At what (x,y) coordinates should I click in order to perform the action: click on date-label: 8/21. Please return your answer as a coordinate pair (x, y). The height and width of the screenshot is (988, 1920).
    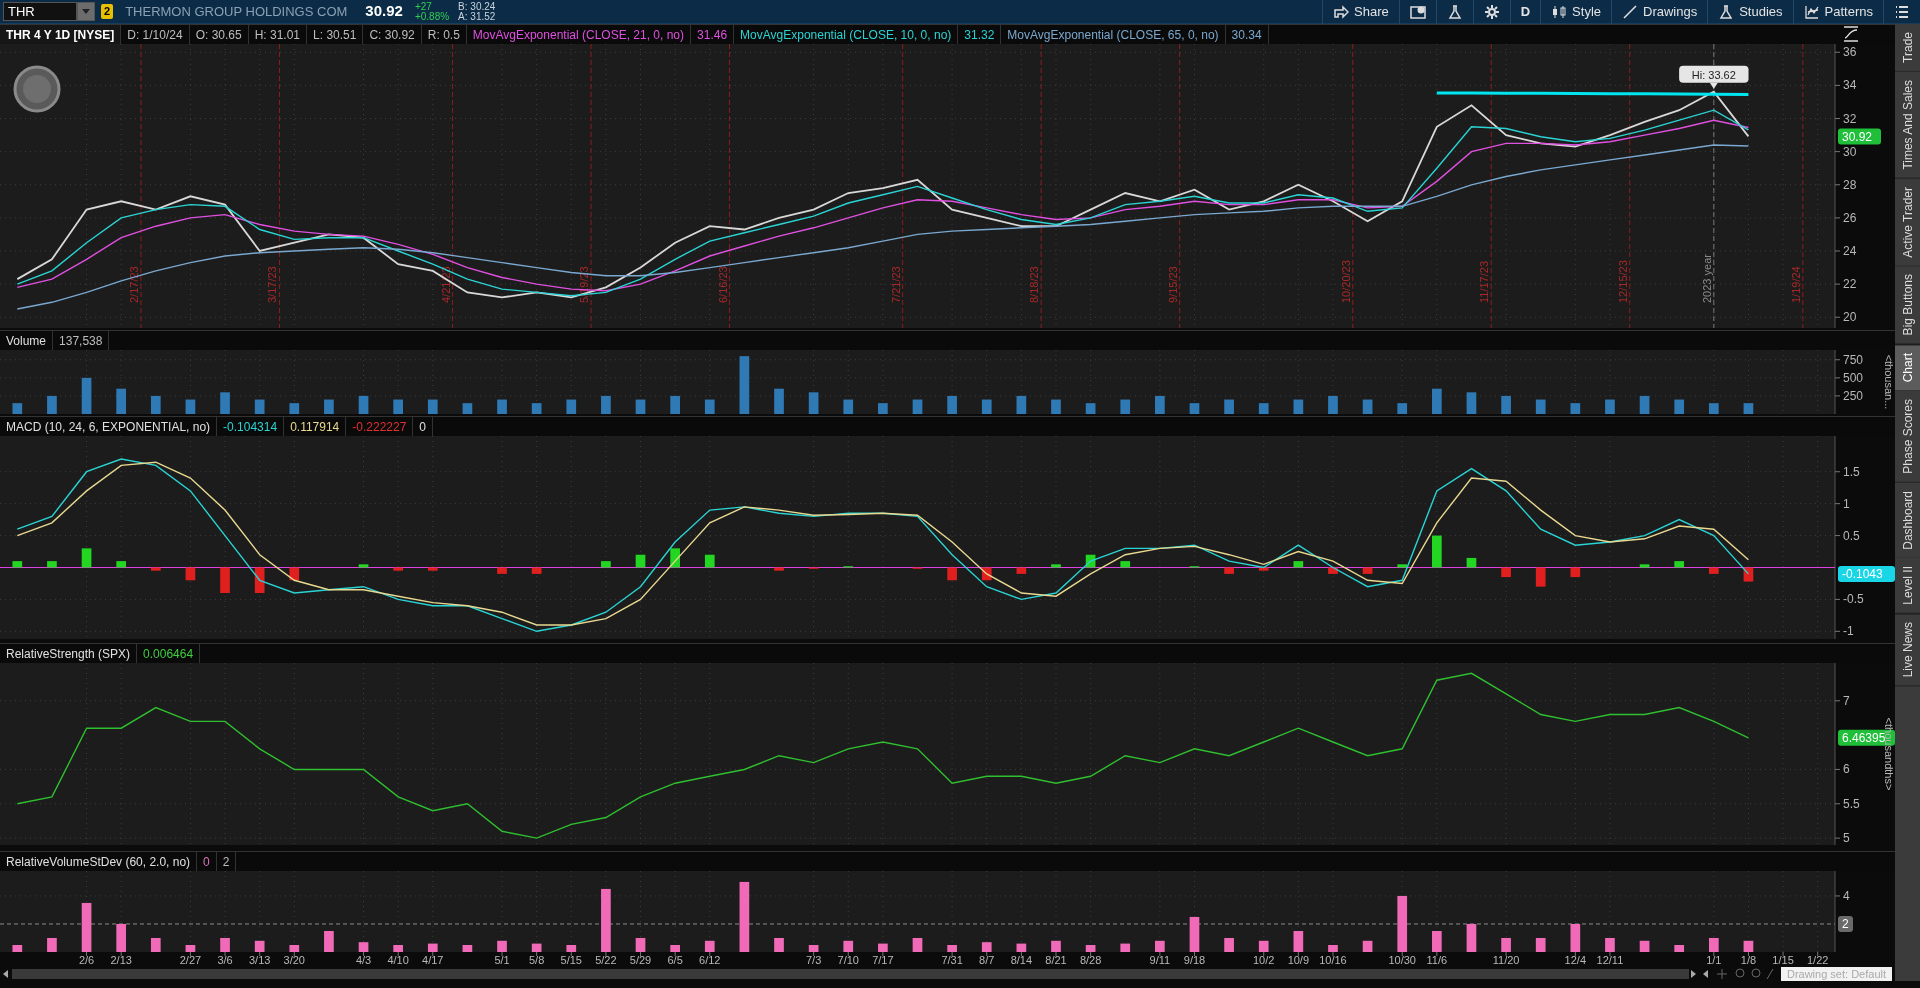
    Looking at the image, I should click on (1056, 960).